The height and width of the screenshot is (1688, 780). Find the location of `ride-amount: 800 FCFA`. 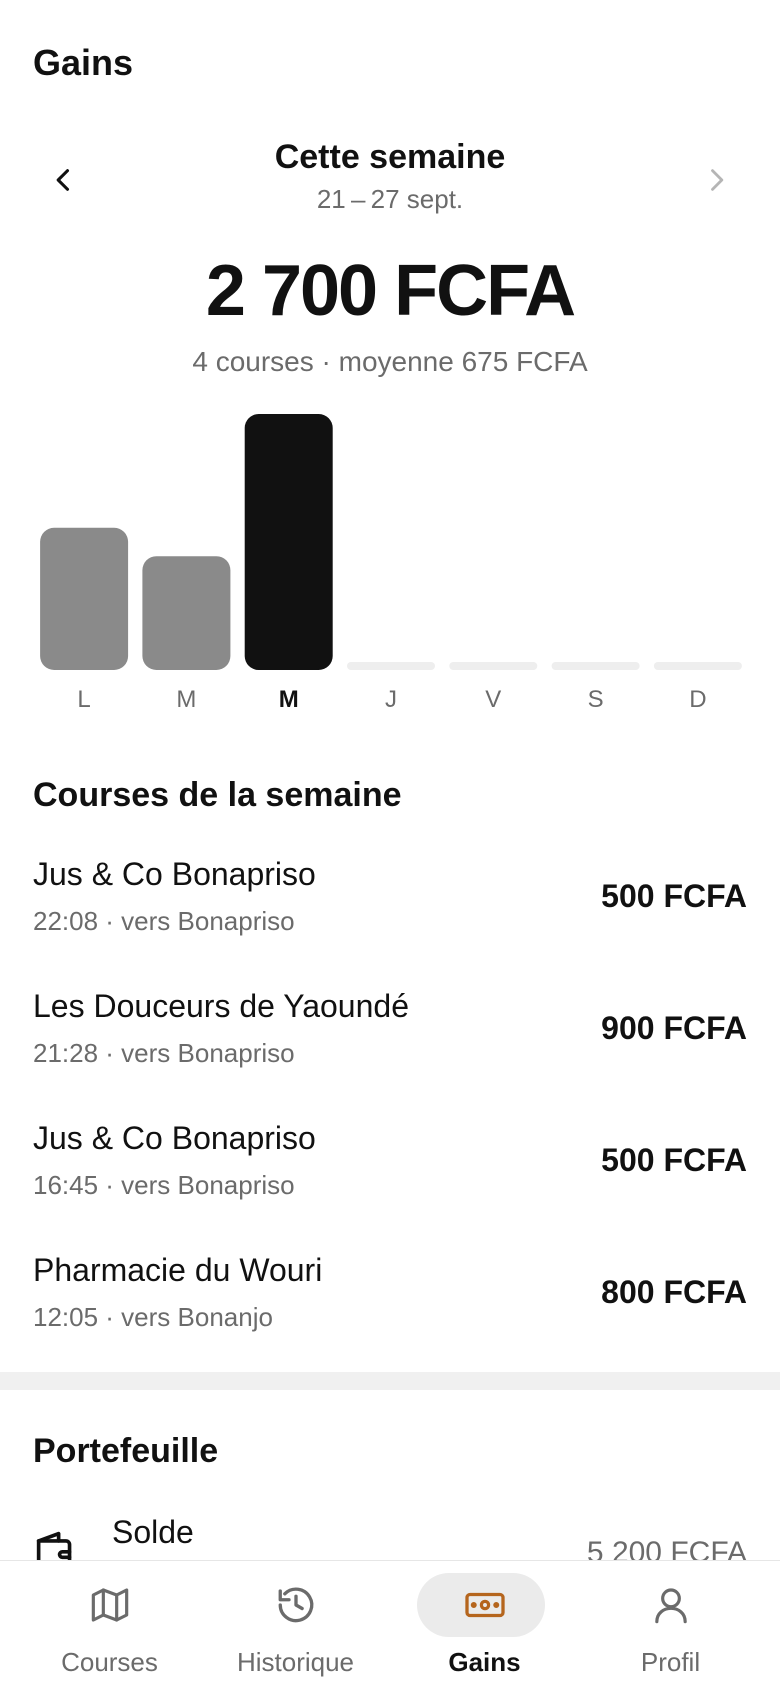

ride-amount: 800 FCFA is located at coordinates (674, 1292).